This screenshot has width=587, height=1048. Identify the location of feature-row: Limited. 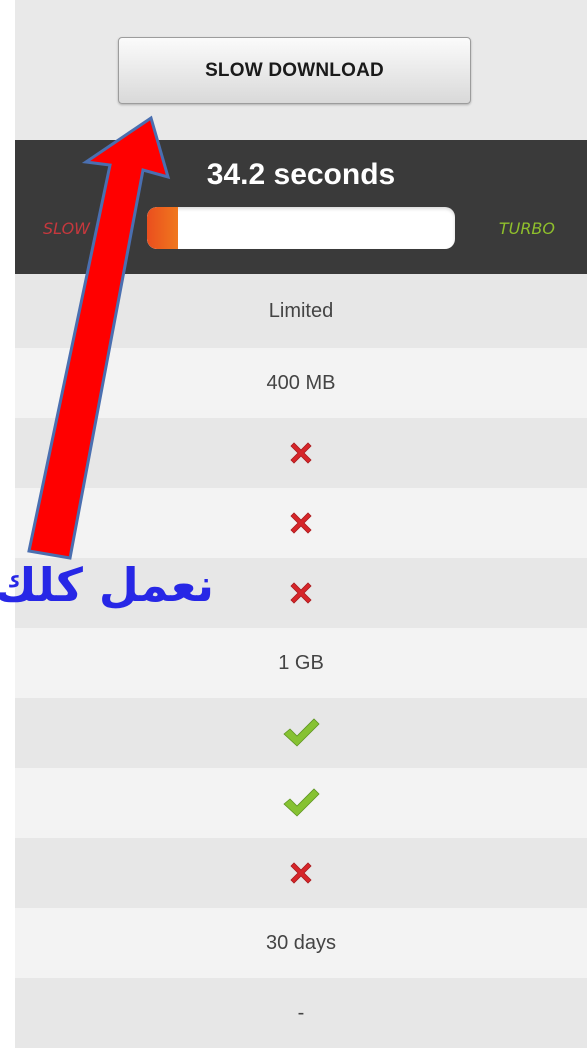
(301, 311).